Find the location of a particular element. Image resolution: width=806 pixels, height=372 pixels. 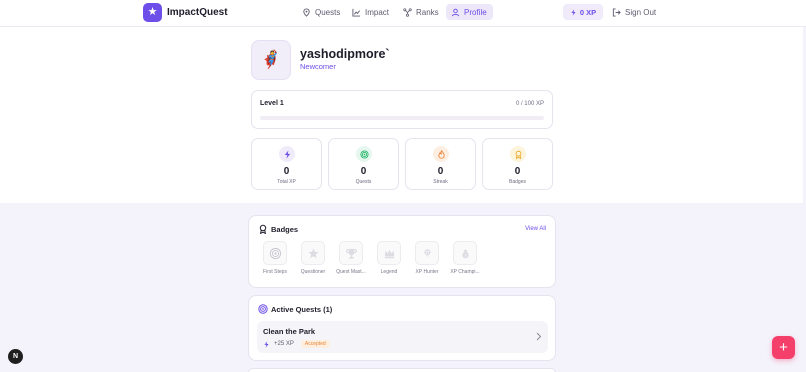

stat-card-badges: 0 Badges is located at coordinates (517, 164).